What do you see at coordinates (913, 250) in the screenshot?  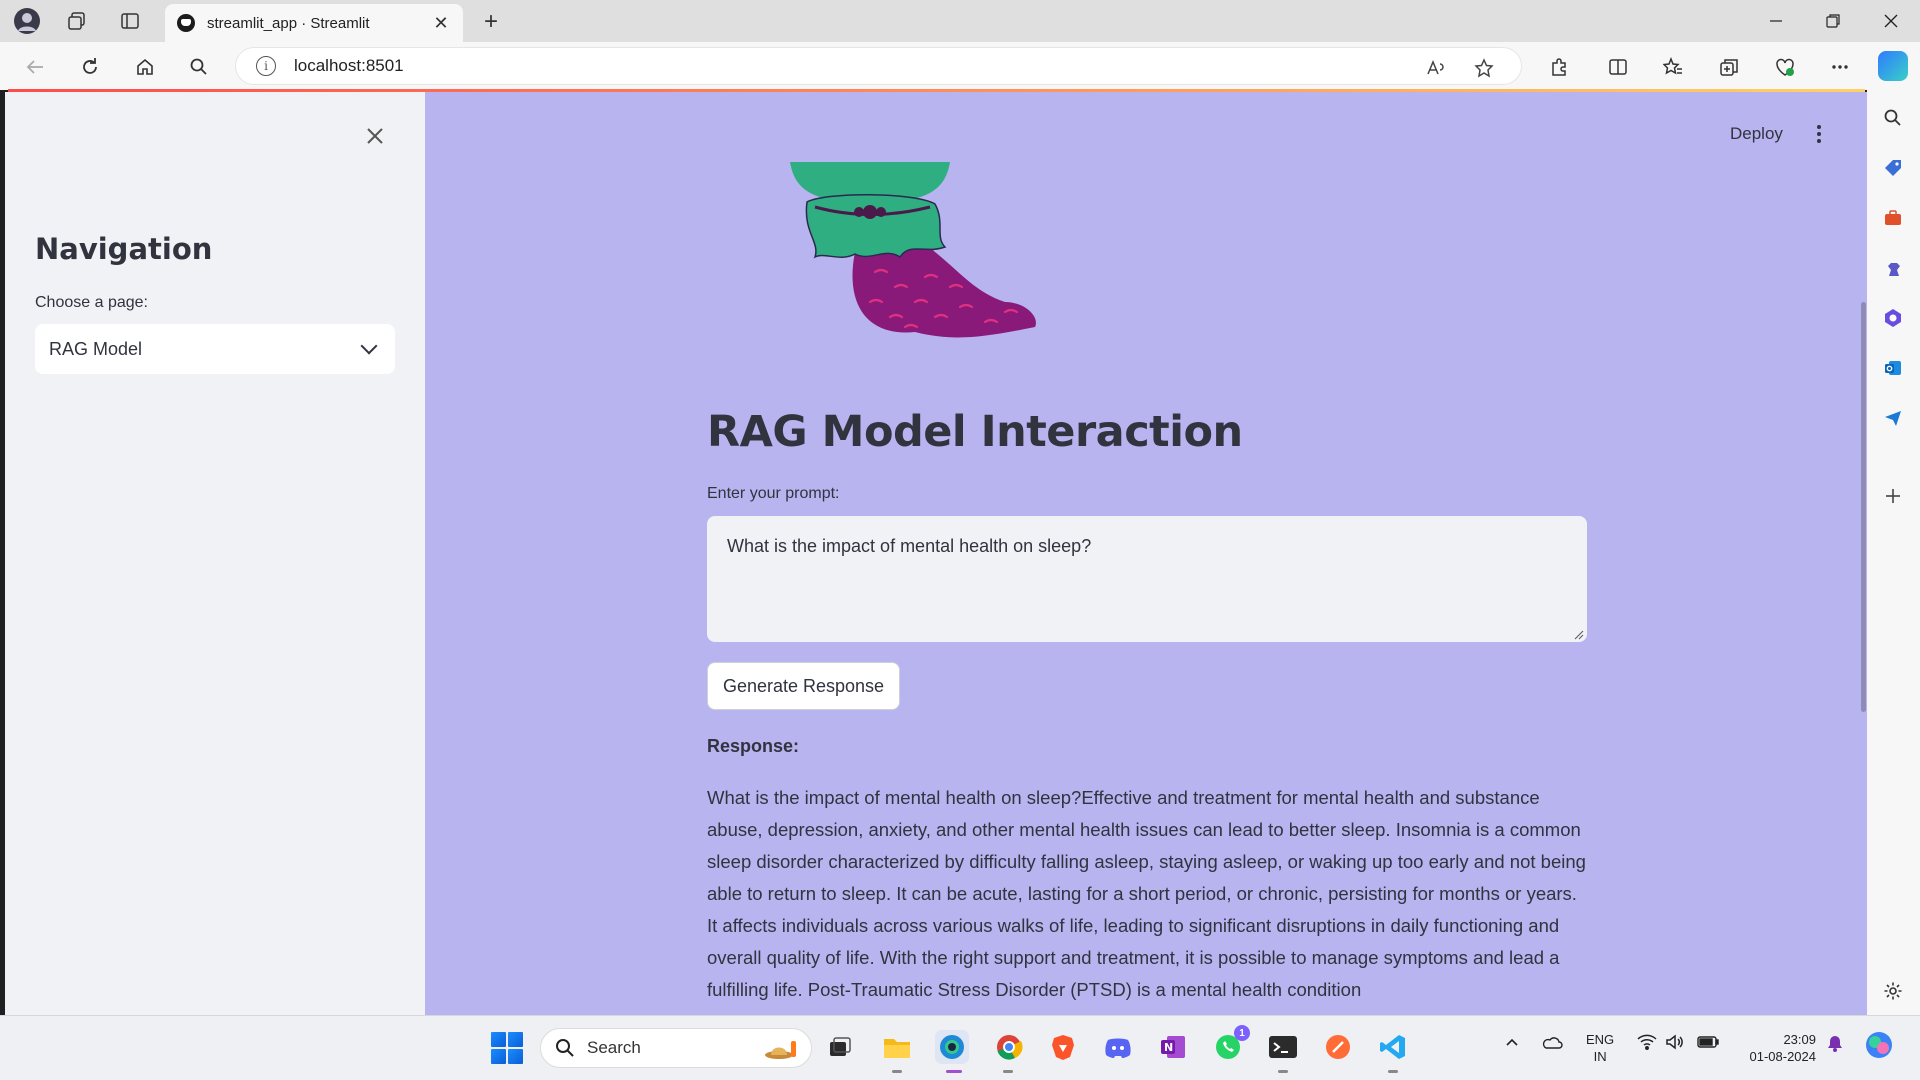 I see `mascot-illustration` at bounding box center [913, 250].